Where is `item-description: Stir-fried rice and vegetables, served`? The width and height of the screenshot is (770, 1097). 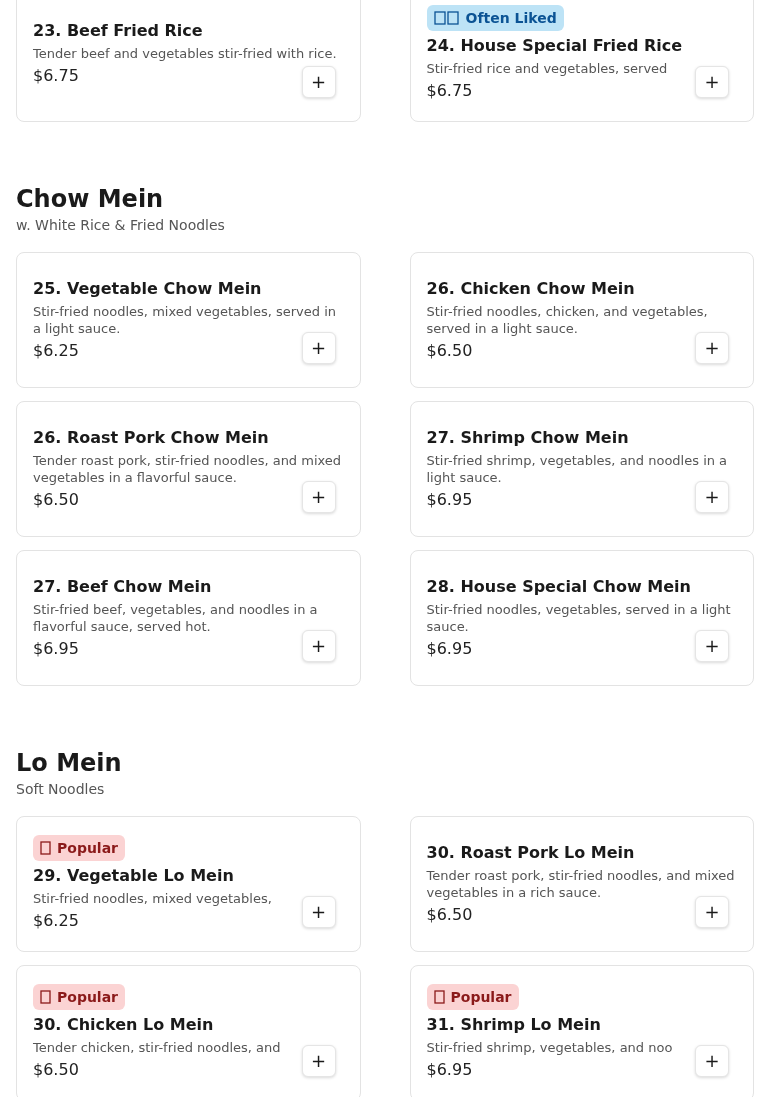
item-description: Stir-fried rice and vegetables, served is located at coordinates (547, 68).